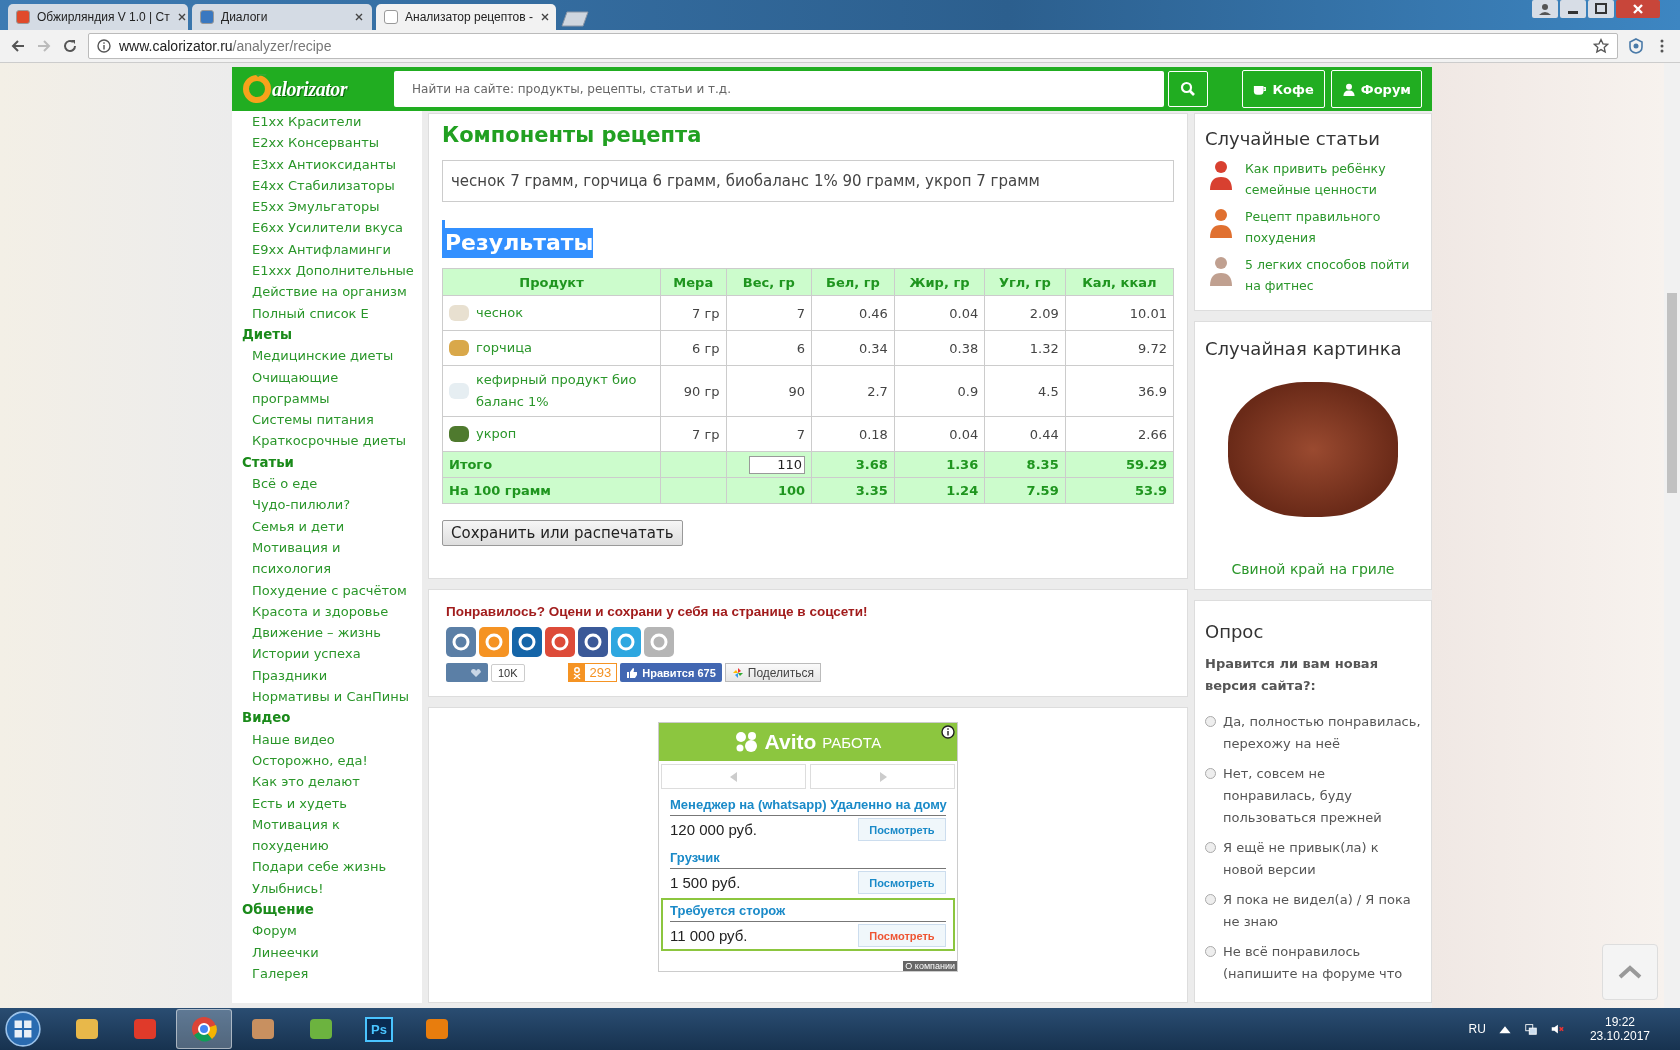  What do you see at coordinates (1619, 1029) in the screenshot?
I see `clock: 19:22 23.10.2017` at bounding box center [1619, 1029].